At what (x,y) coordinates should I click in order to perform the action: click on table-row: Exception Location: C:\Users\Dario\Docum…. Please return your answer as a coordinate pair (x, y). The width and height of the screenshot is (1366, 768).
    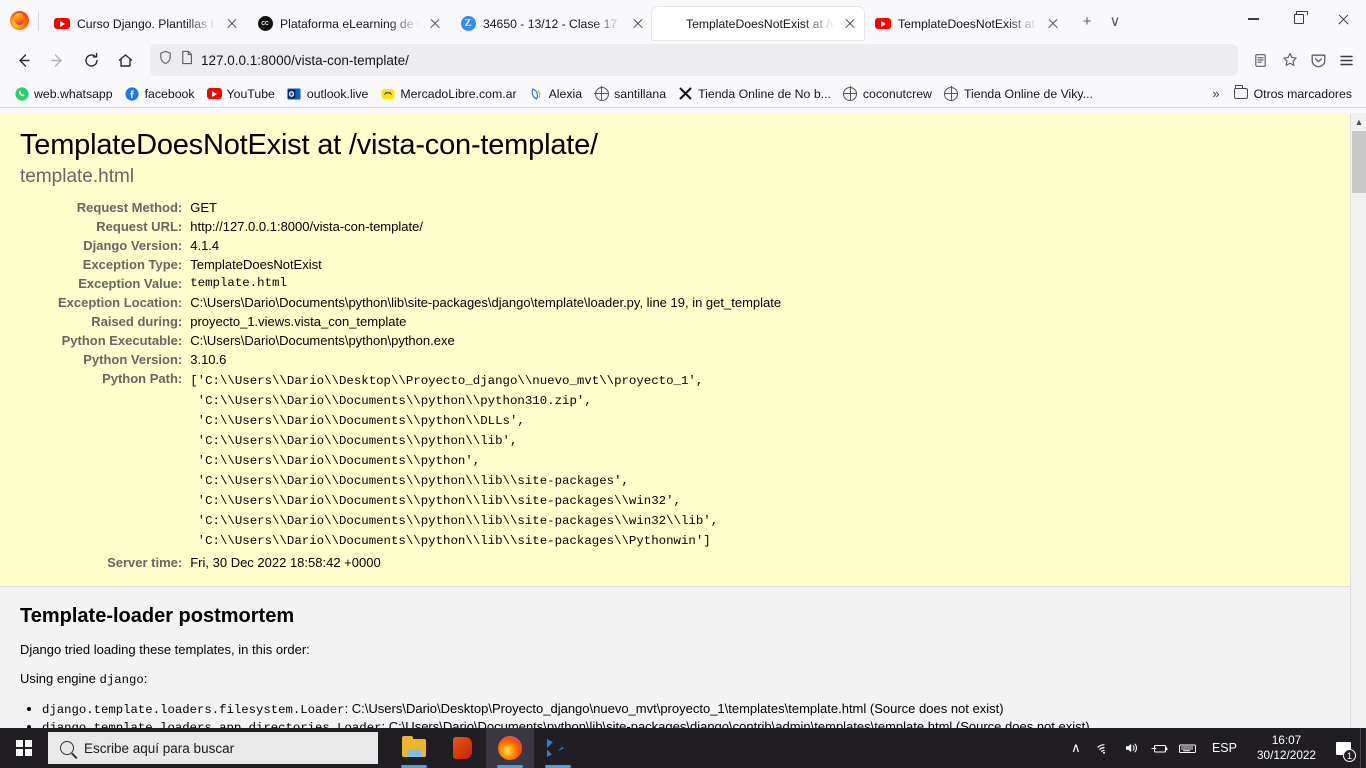
    Looking at the image, I should click on (419, 302).